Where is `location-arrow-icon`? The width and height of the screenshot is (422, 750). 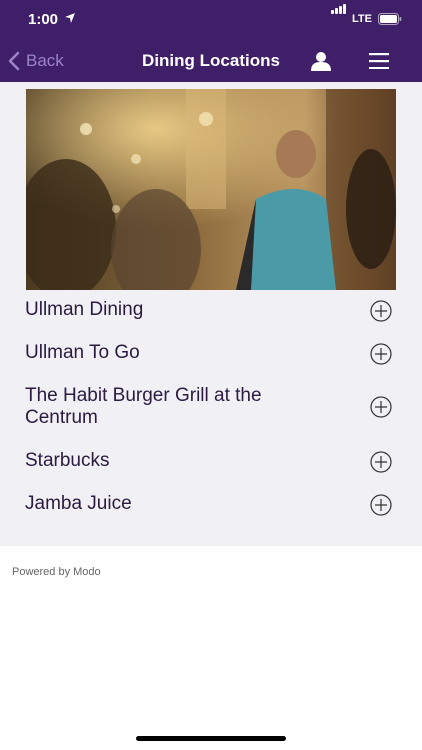
location-arrow-icon is located at coordinates (70, 18).